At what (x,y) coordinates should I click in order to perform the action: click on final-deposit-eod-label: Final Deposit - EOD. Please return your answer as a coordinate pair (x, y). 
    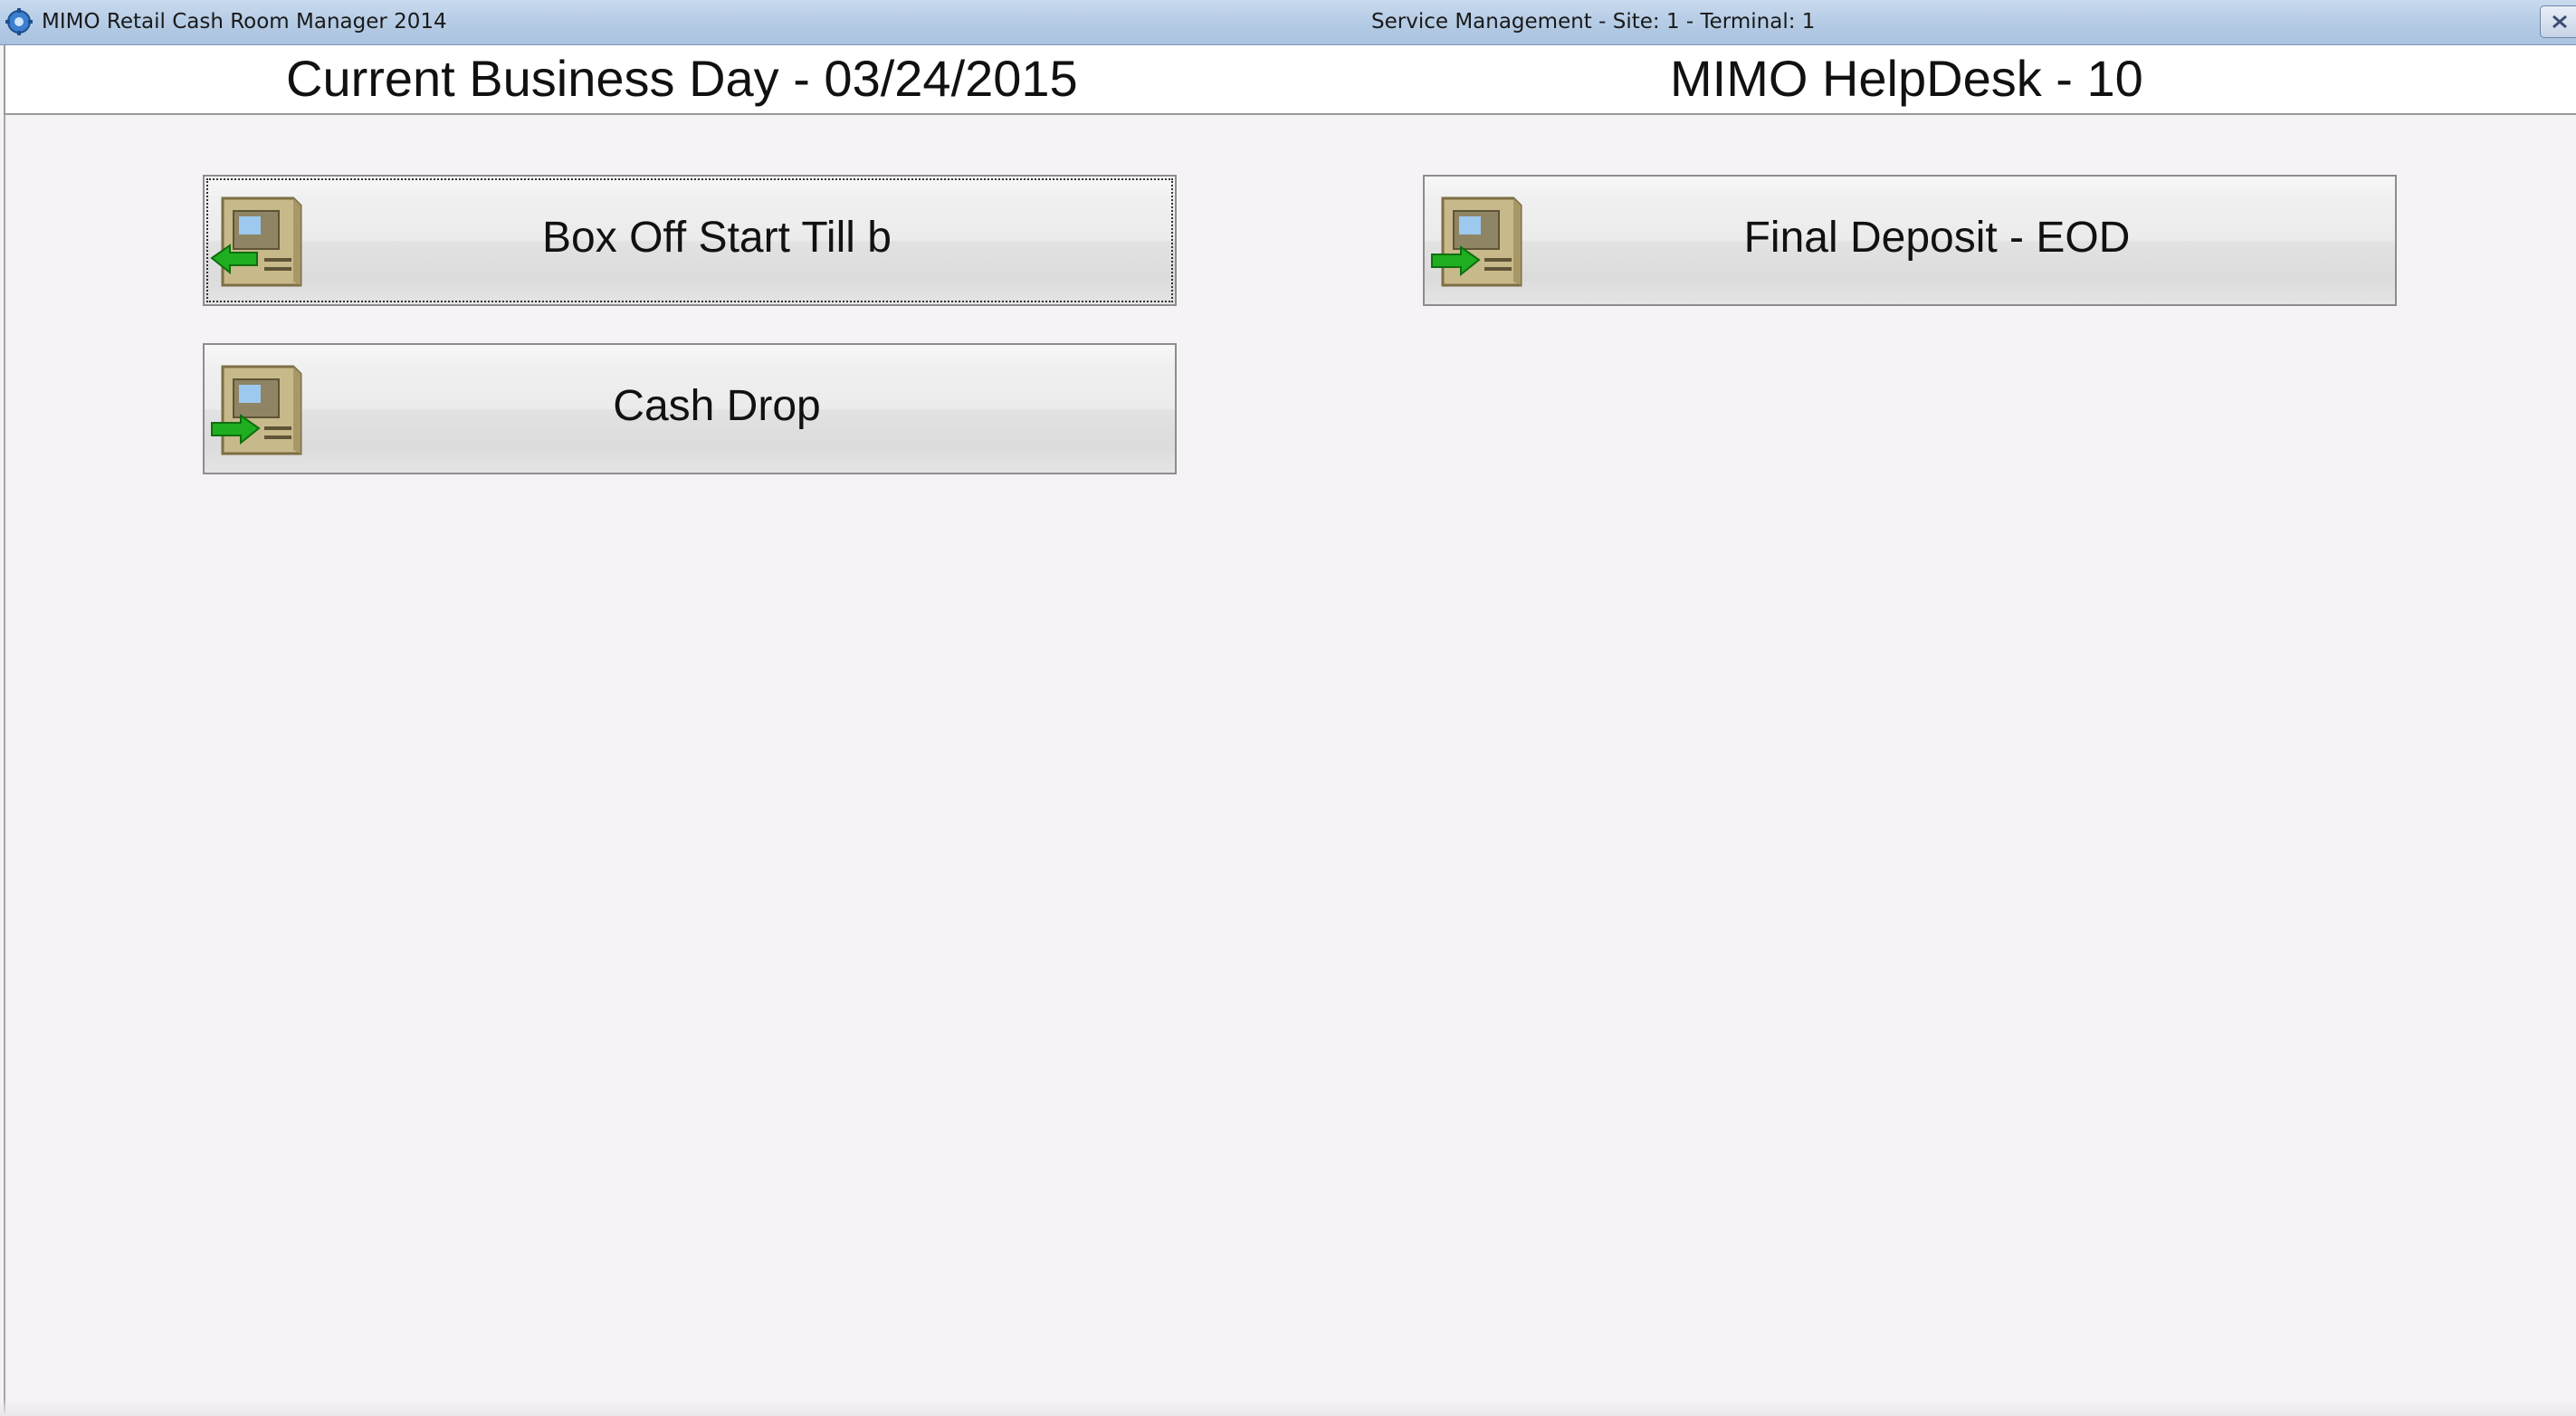
    Looking at the image, I should click on (1937, 238).